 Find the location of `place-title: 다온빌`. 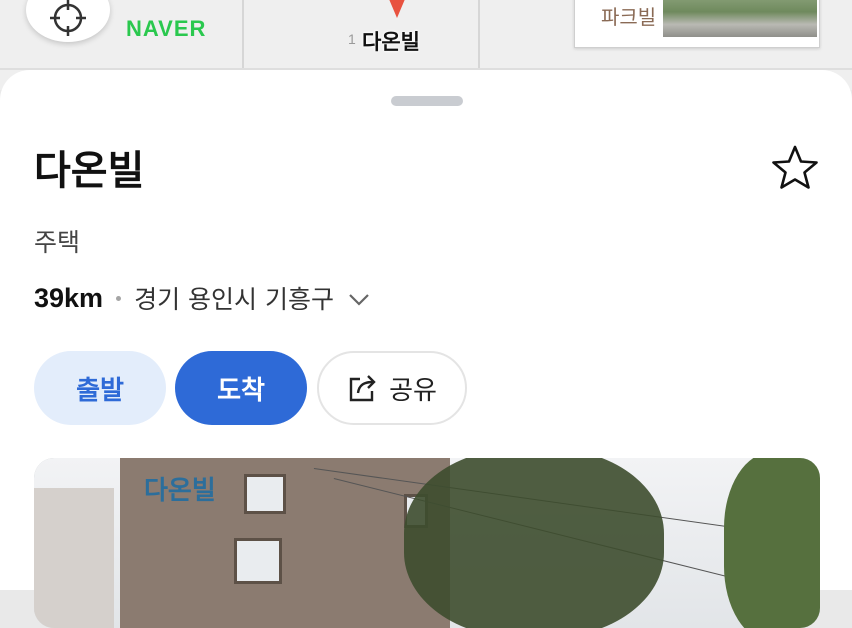

place-title: 다온빌 is located at coordinates (89, 171).